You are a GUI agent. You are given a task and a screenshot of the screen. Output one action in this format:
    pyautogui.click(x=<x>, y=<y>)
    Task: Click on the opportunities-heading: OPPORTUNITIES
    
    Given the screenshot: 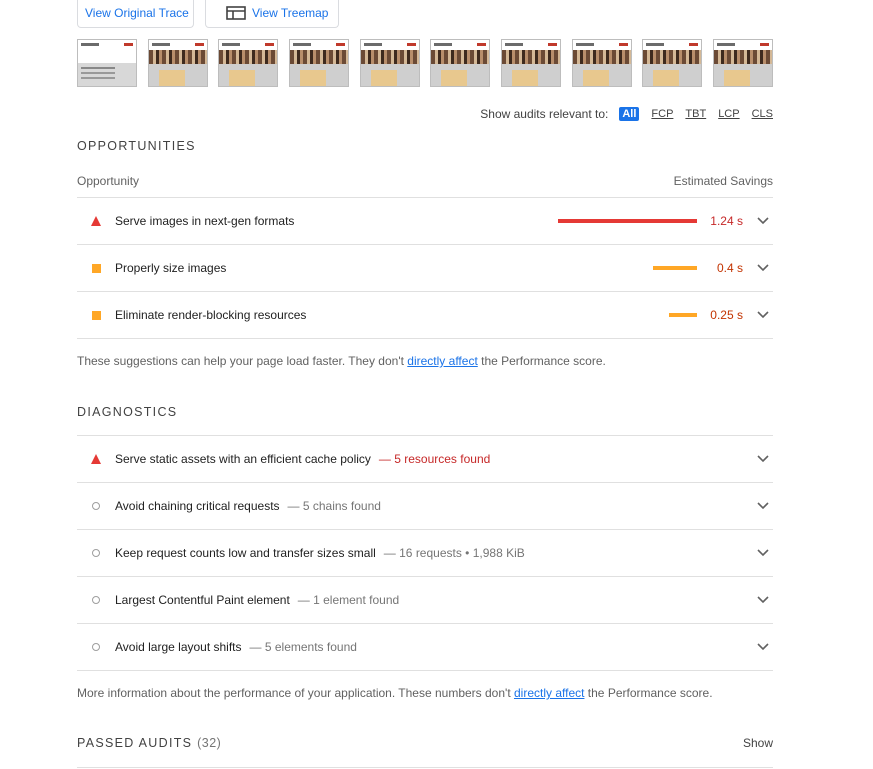 What is the action you would take?
    pyautogui.click(x=136, y=146)
    